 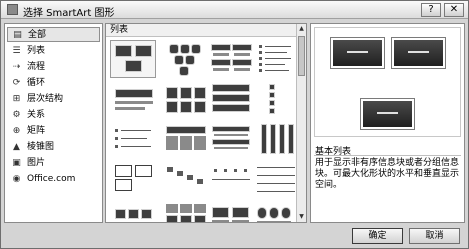 I want to click on layout-preview, so click(x=387, y=82).